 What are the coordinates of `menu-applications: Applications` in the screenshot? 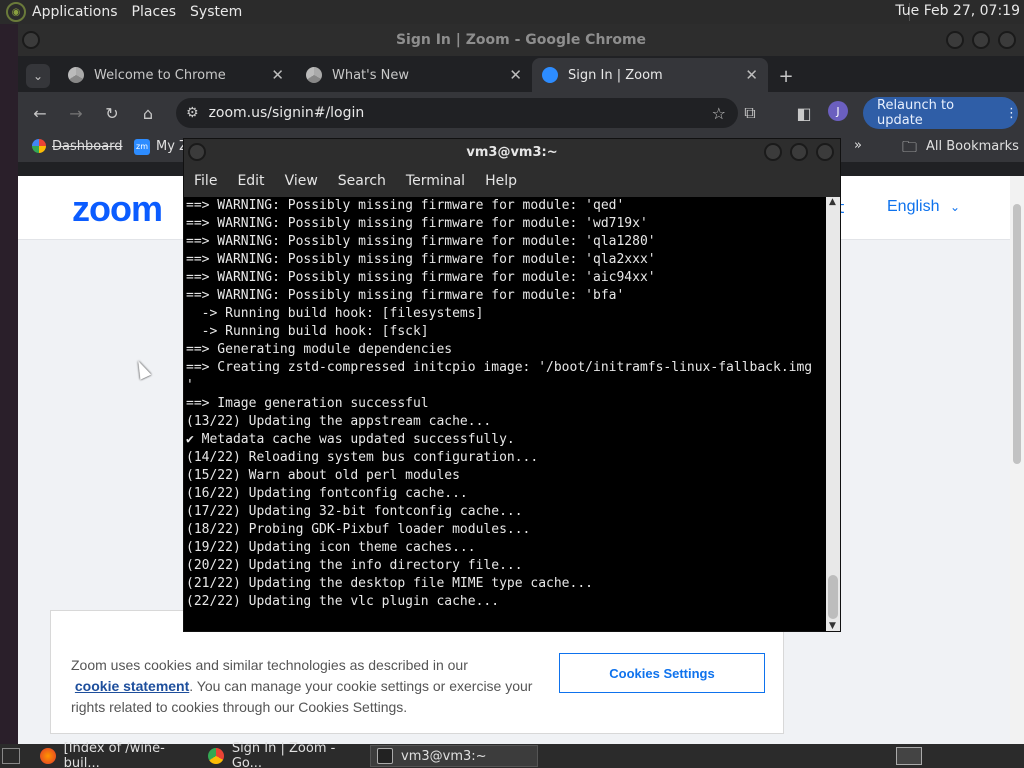 It's located at (75, 12).